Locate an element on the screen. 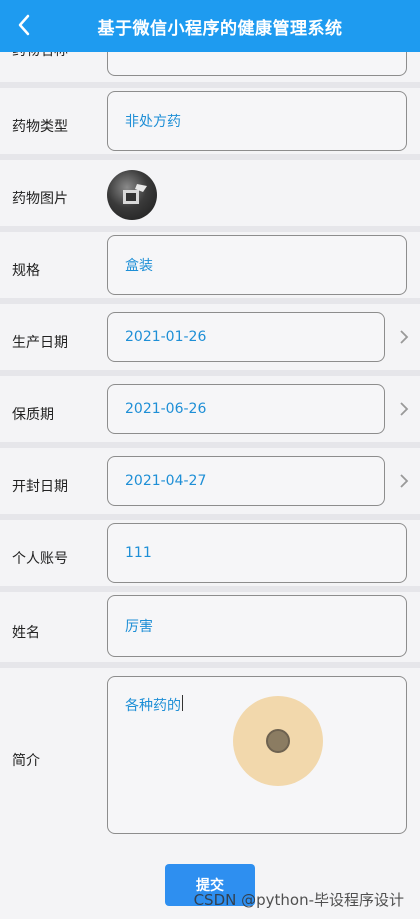 Image resolution: width=420 pixels, height=919 pixels. form-row-drug-type: 药物类型 非处方药 is located at coordinates (210, 118).